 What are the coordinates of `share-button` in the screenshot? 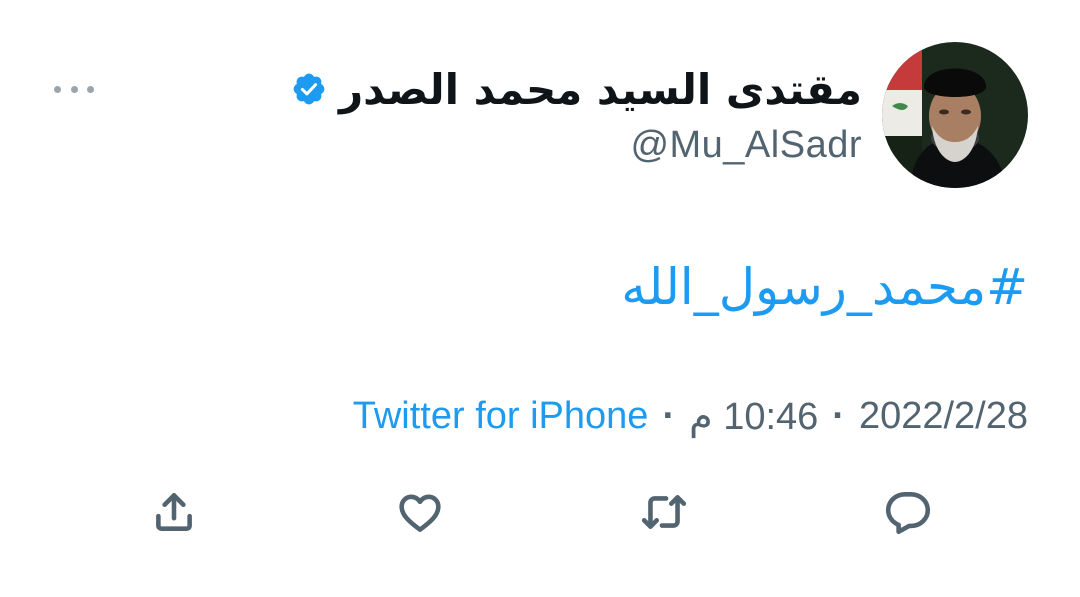 It's located at (174, 512).